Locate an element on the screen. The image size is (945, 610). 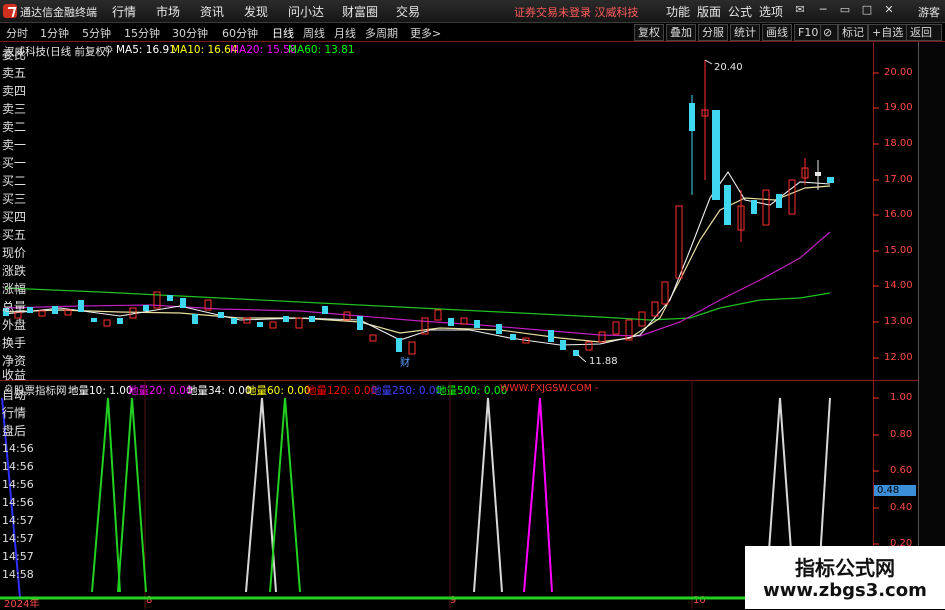
price-tick: 20.00 is located at coordinates (898, 72).